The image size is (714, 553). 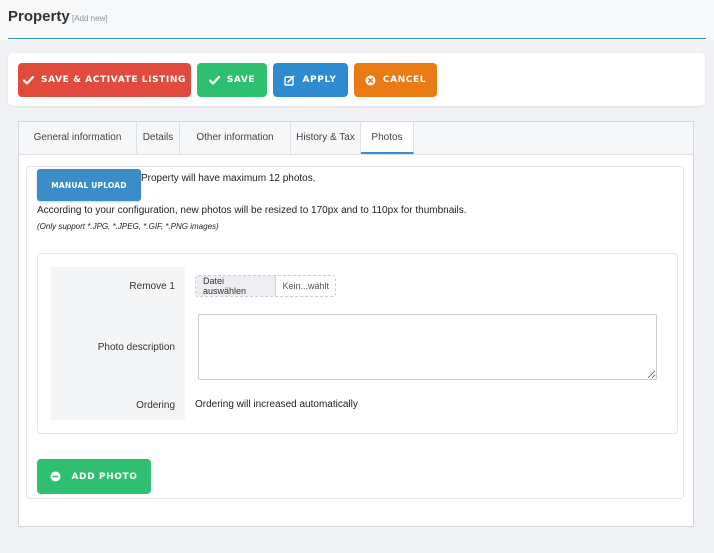 I want to click on minus-circle-icon, so click(x=55, y=476).